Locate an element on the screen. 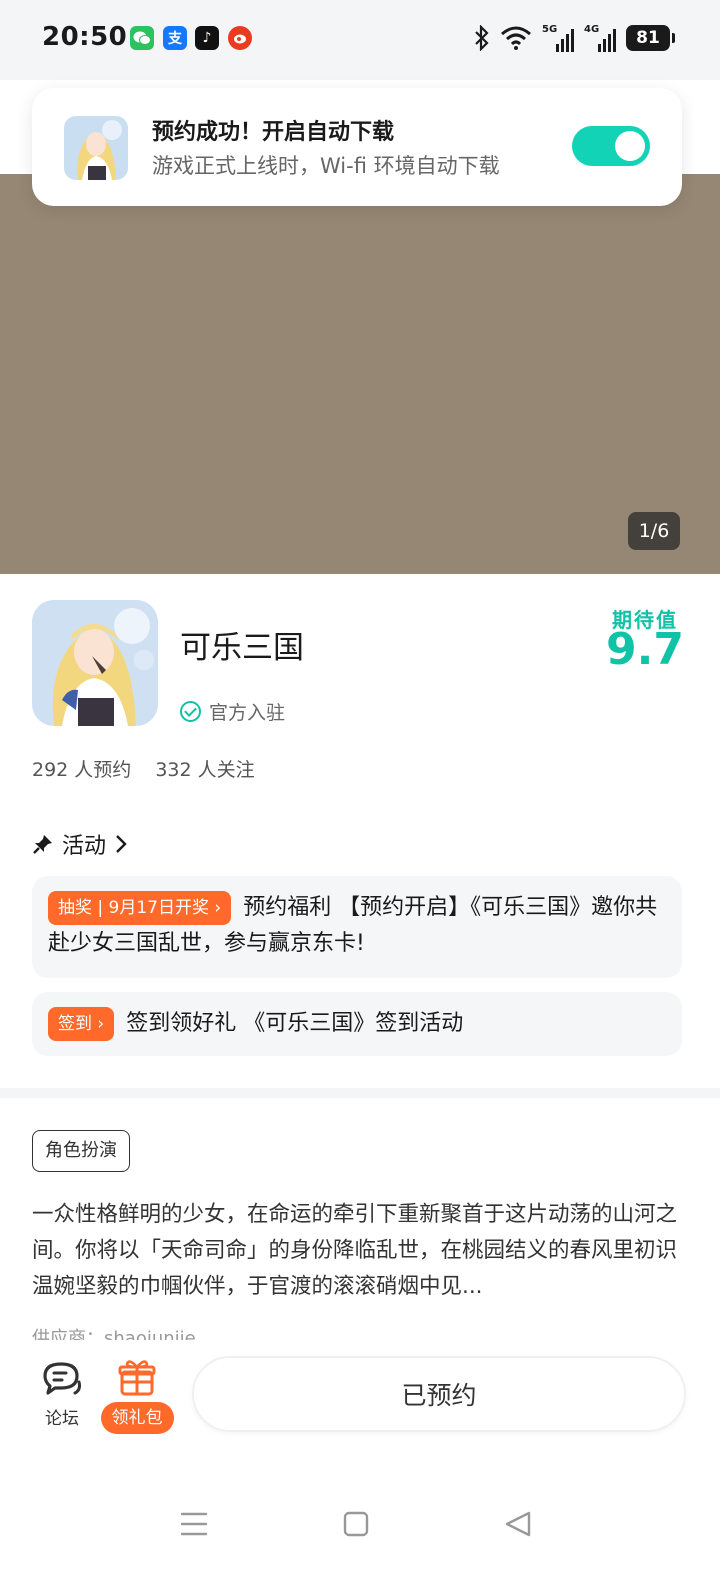 The image size is (720, 1584). gift-pack-button: 领礼包 is located at coordinates (137, 1396).